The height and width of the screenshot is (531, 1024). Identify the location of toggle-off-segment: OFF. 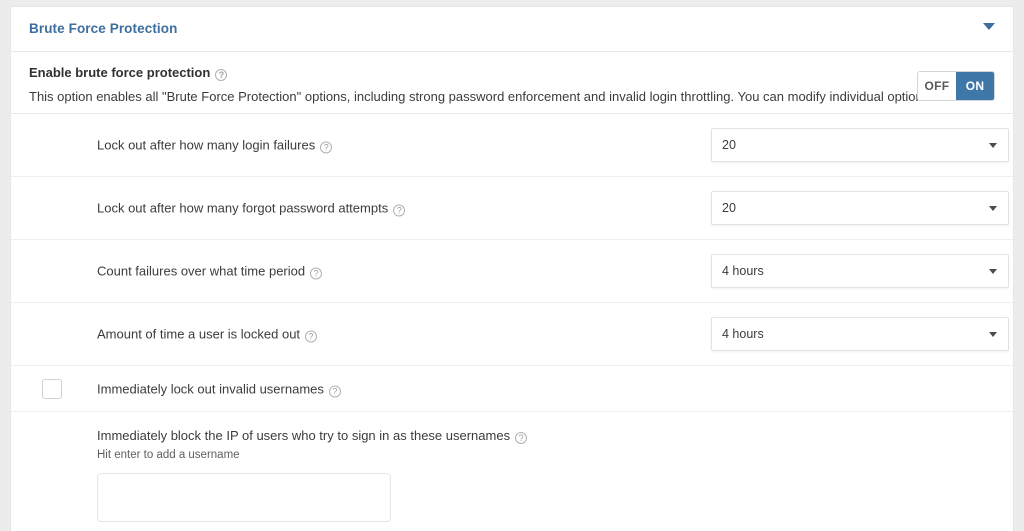
(937, 86).